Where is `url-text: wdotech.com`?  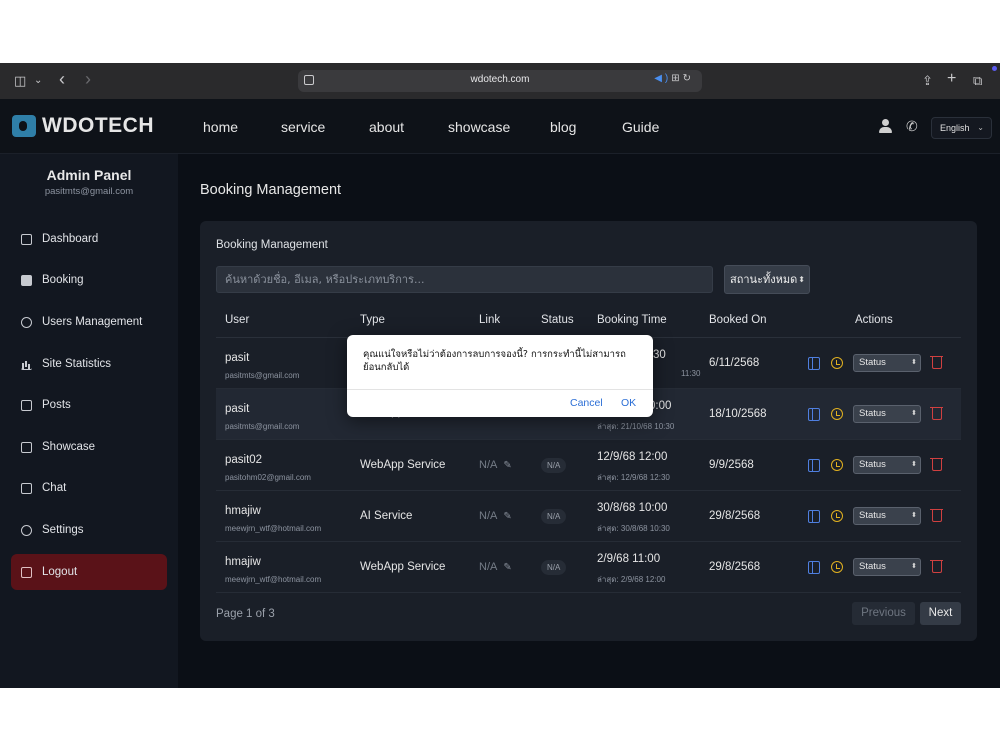 url-text: wdotech.com is located at coordinates (500, 79).